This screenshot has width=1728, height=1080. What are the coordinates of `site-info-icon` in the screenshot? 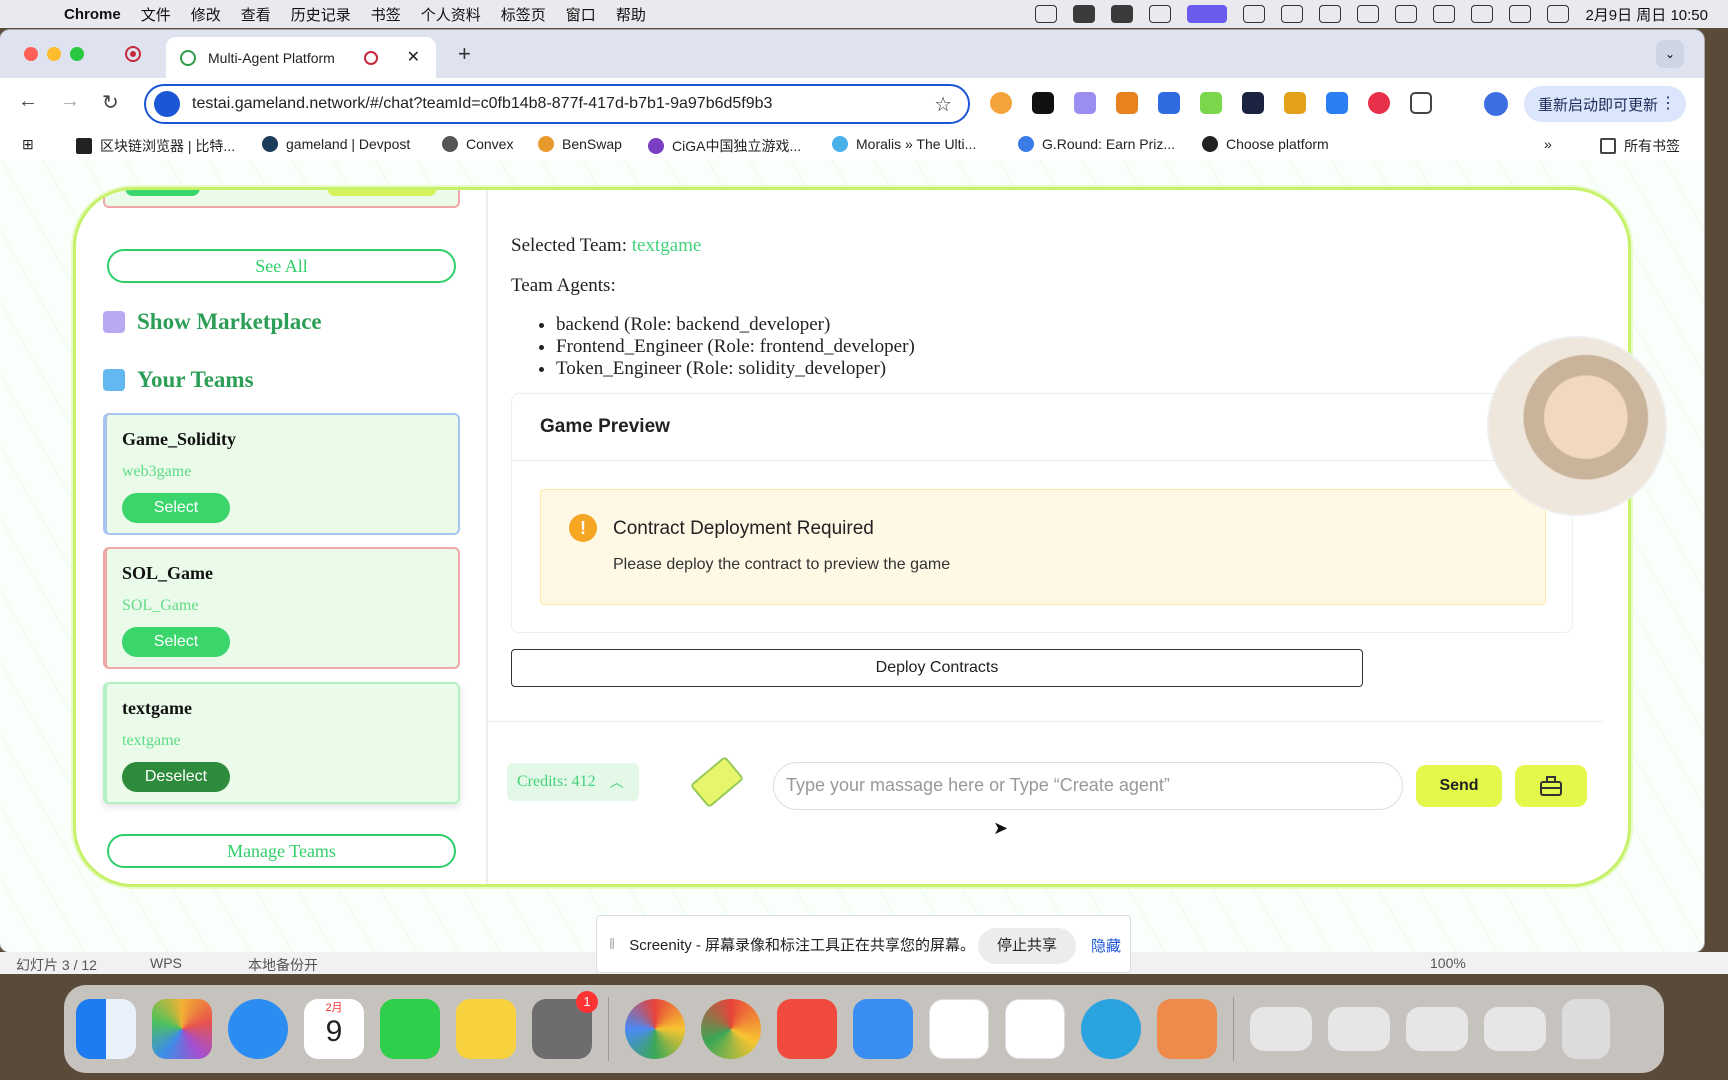 It's located at (167, 104).